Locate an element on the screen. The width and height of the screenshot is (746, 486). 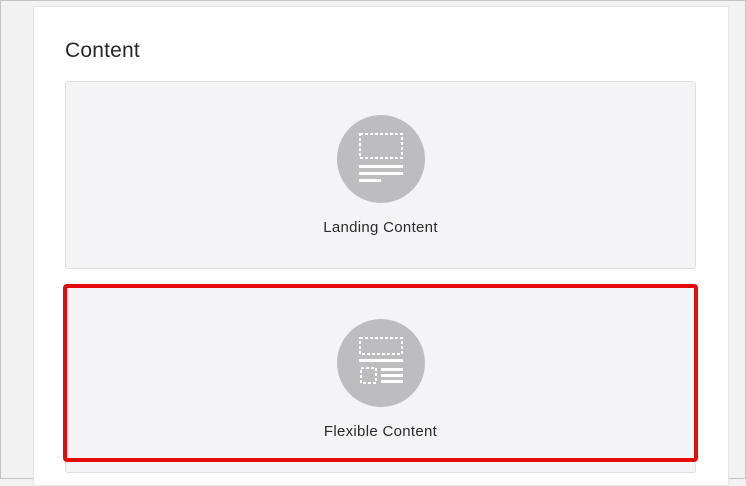
flexible-content-icon is located at coordinates (380, 363).